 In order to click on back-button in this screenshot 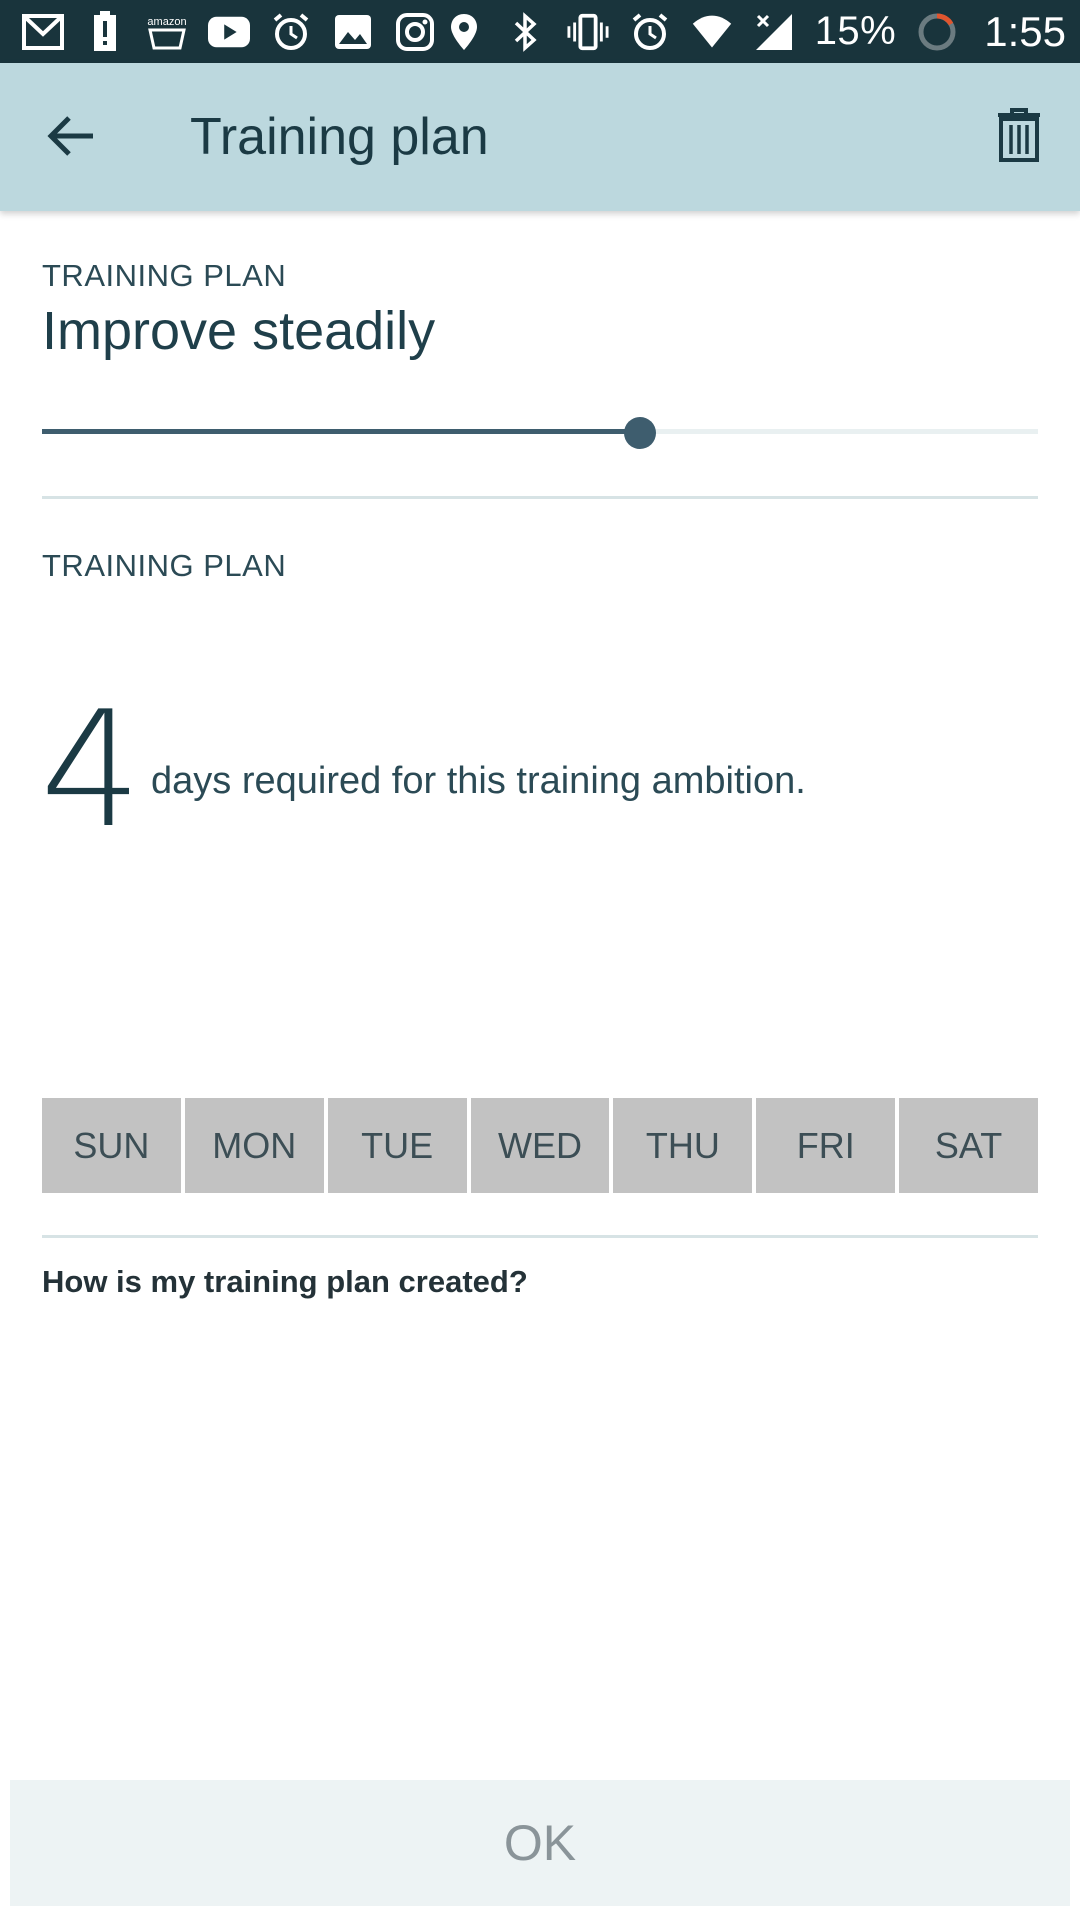, I will do `click(71, 138)`.